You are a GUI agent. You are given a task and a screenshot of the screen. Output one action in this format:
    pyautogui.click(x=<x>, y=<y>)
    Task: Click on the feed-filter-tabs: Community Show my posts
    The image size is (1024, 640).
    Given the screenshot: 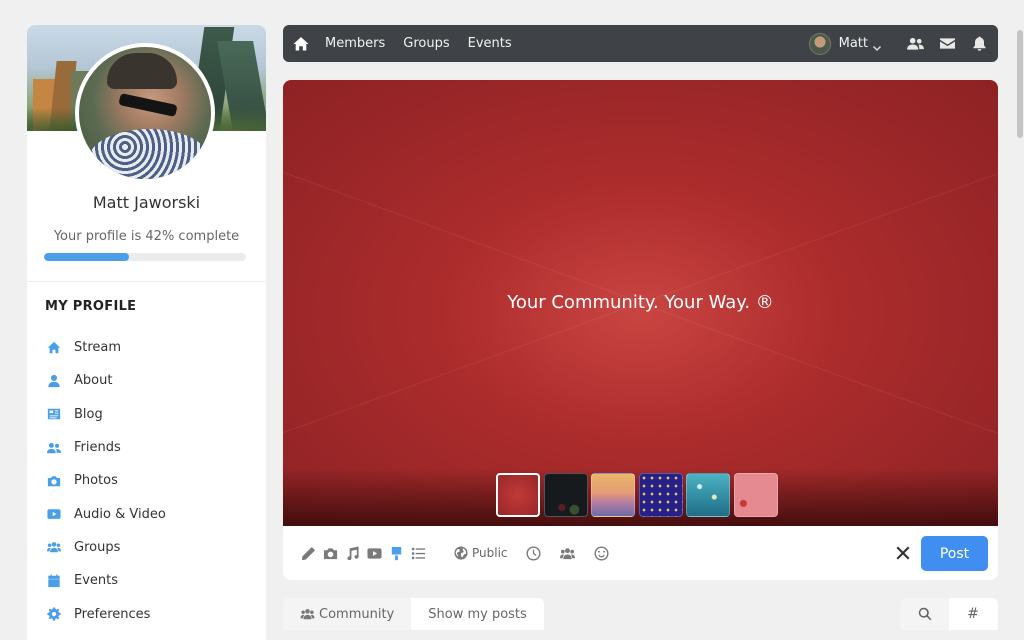 What is the action you would take?
    pyautogui.click(x=413, y=614)
    